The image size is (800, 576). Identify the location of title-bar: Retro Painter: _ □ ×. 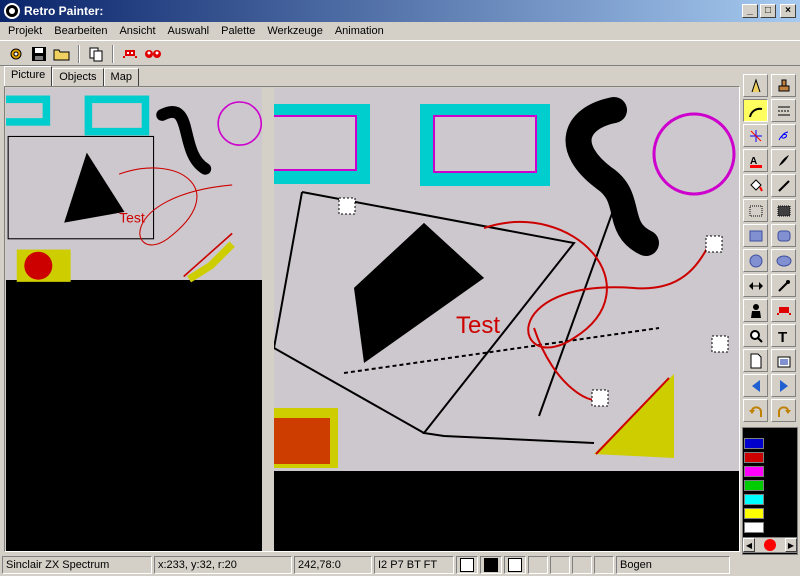
(400, 11).